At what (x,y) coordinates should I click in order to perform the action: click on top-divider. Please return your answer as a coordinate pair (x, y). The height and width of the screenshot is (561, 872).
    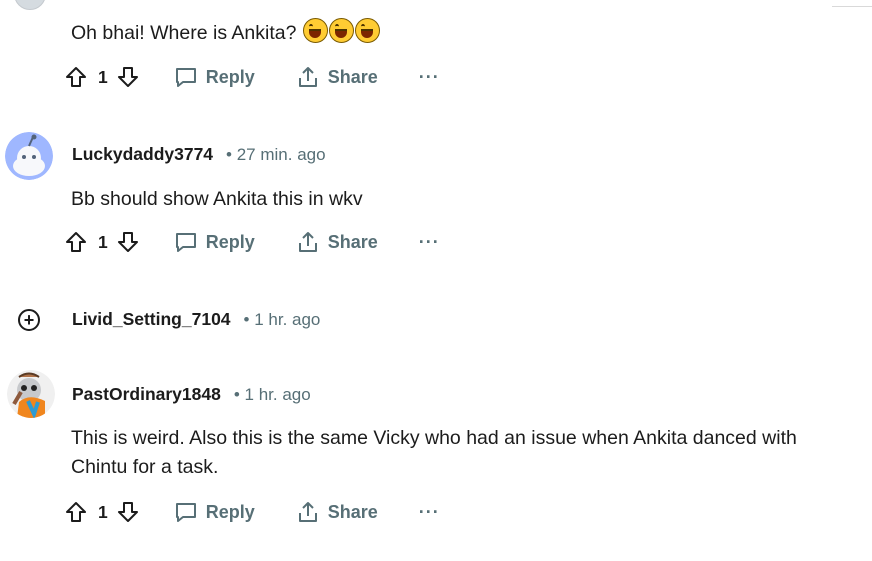
    Looking at the image, I should click on (852, 6).